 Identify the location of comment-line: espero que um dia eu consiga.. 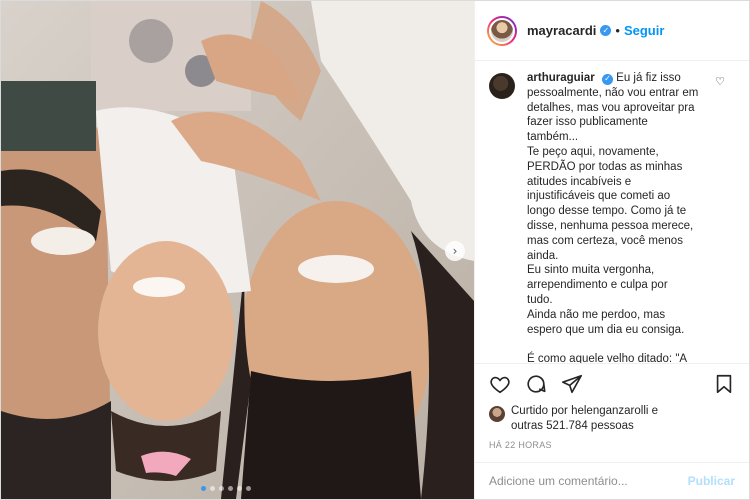
(606, 329).